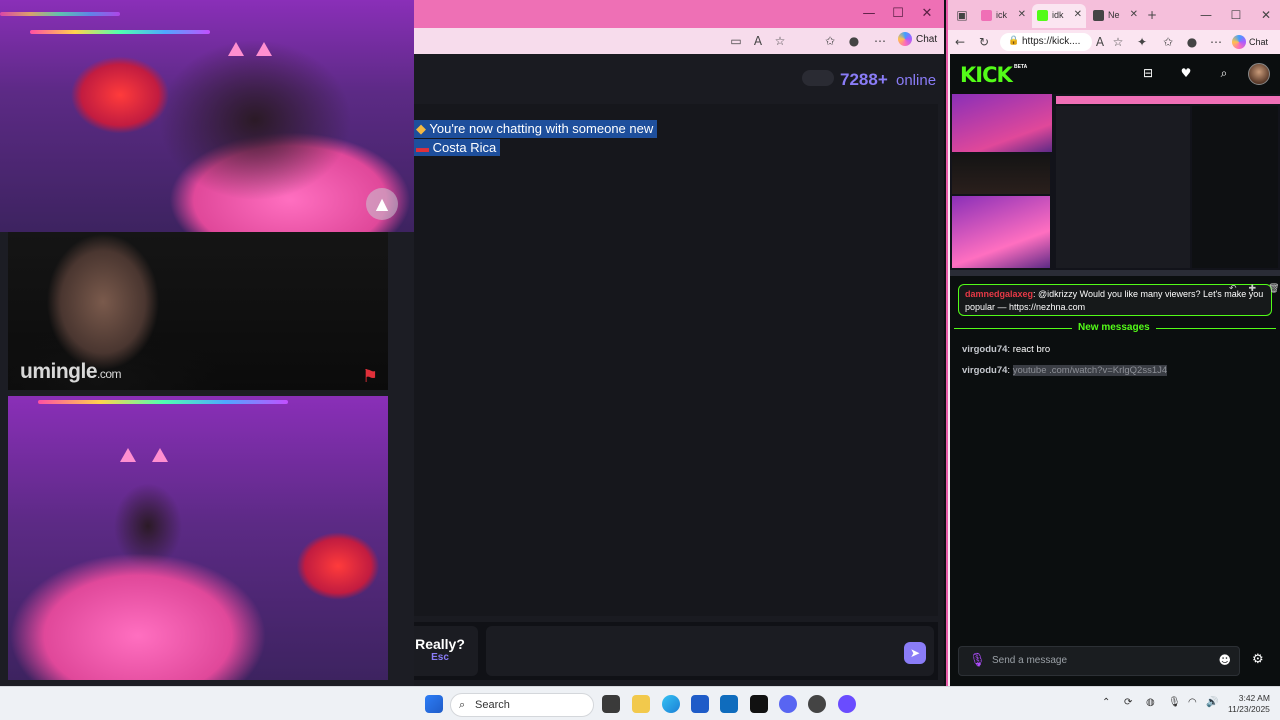 The image size is (1280, 720). I want to click on avatar, so click(1259, 74).